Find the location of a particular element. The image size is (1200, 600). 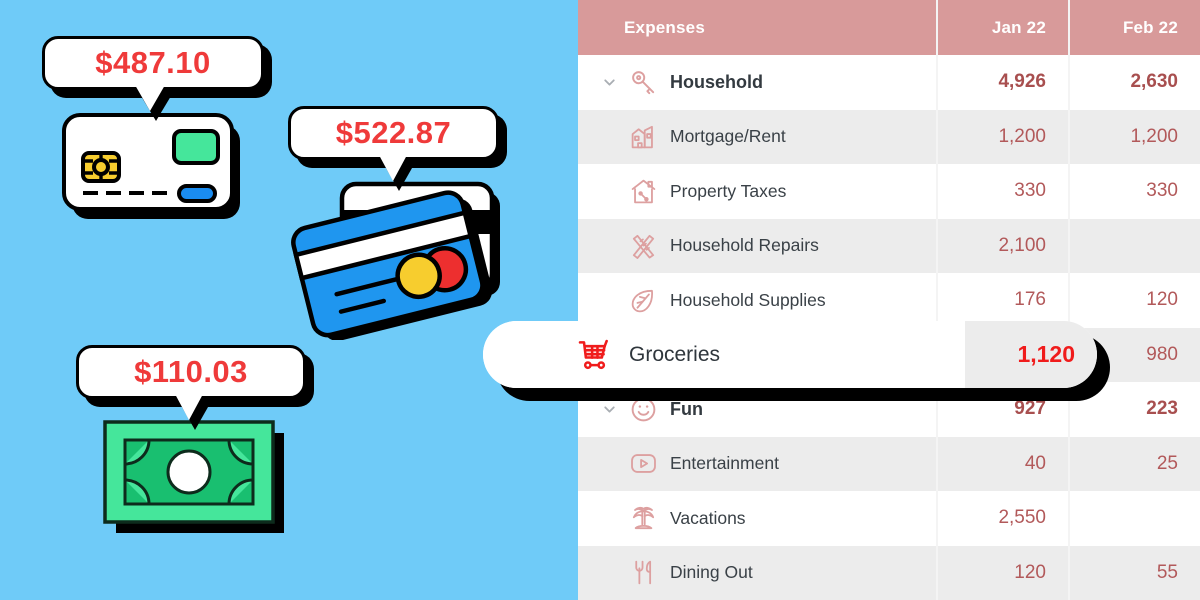

highlighted-groceries-row: Groceries 1,120 is located at coordinates (790, 354).